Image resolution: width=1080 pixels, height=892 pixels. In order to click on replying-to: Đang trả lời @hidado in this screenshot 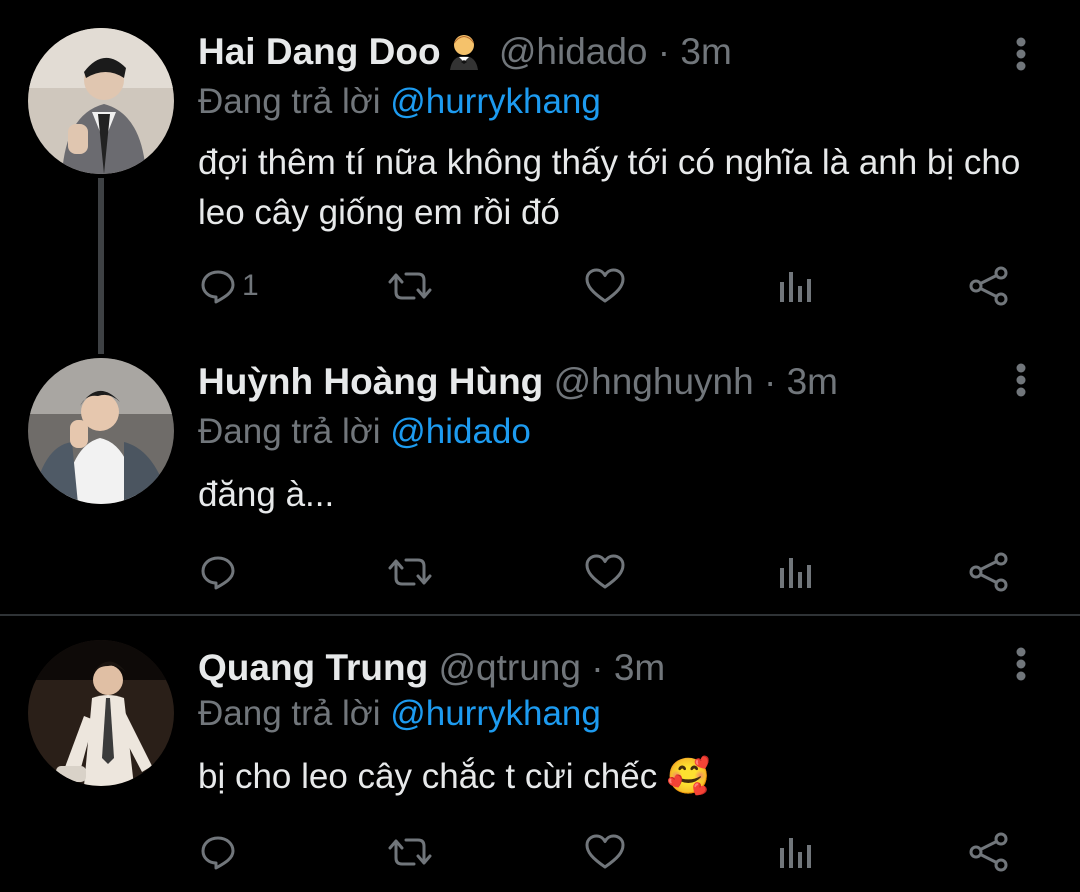, I will do `click(364, 432)`.